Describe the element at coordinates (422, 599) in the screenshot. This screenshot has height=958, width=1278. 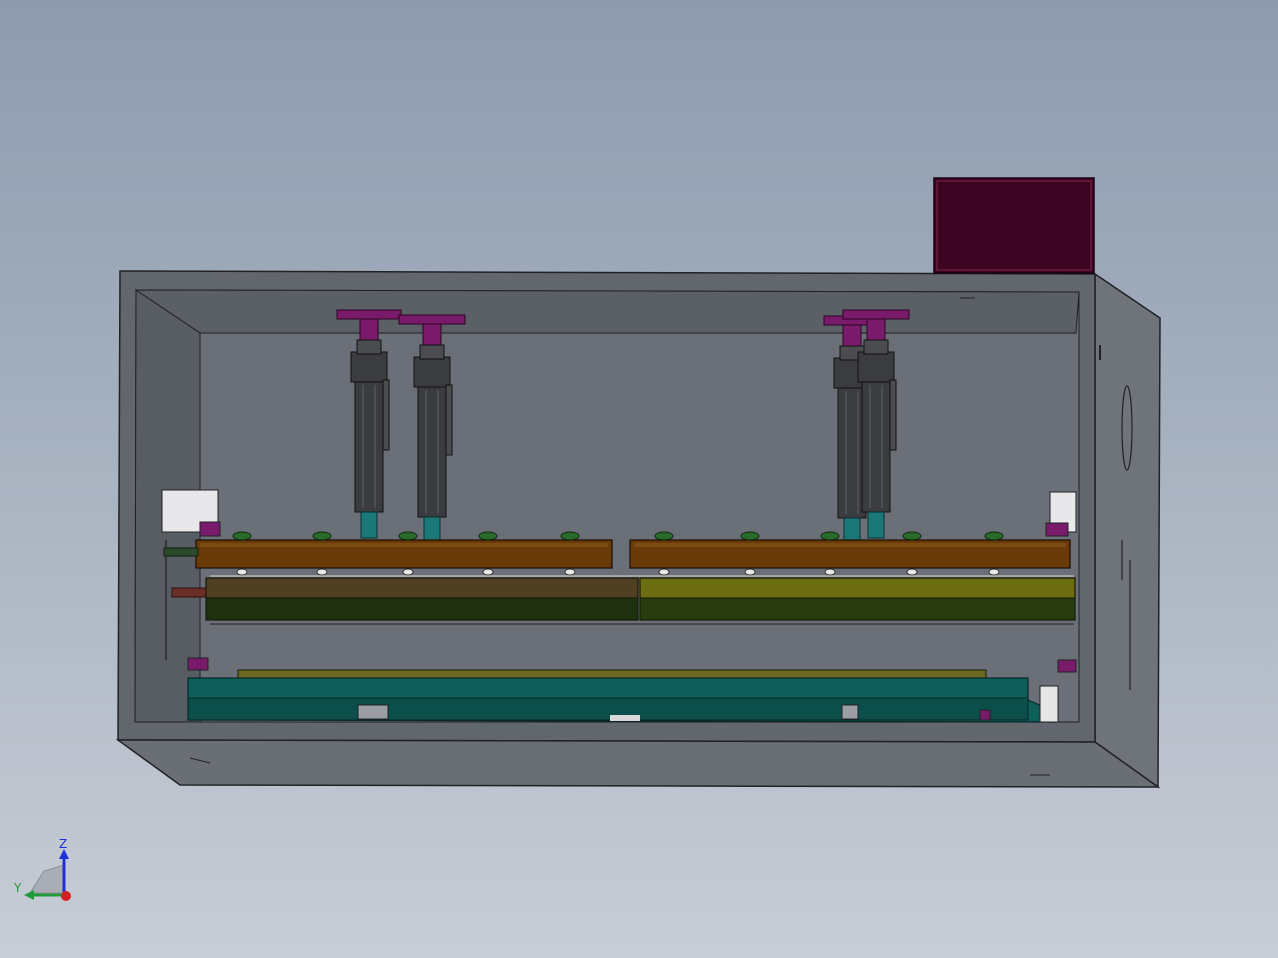
I see `lower-bar-left` at that location.